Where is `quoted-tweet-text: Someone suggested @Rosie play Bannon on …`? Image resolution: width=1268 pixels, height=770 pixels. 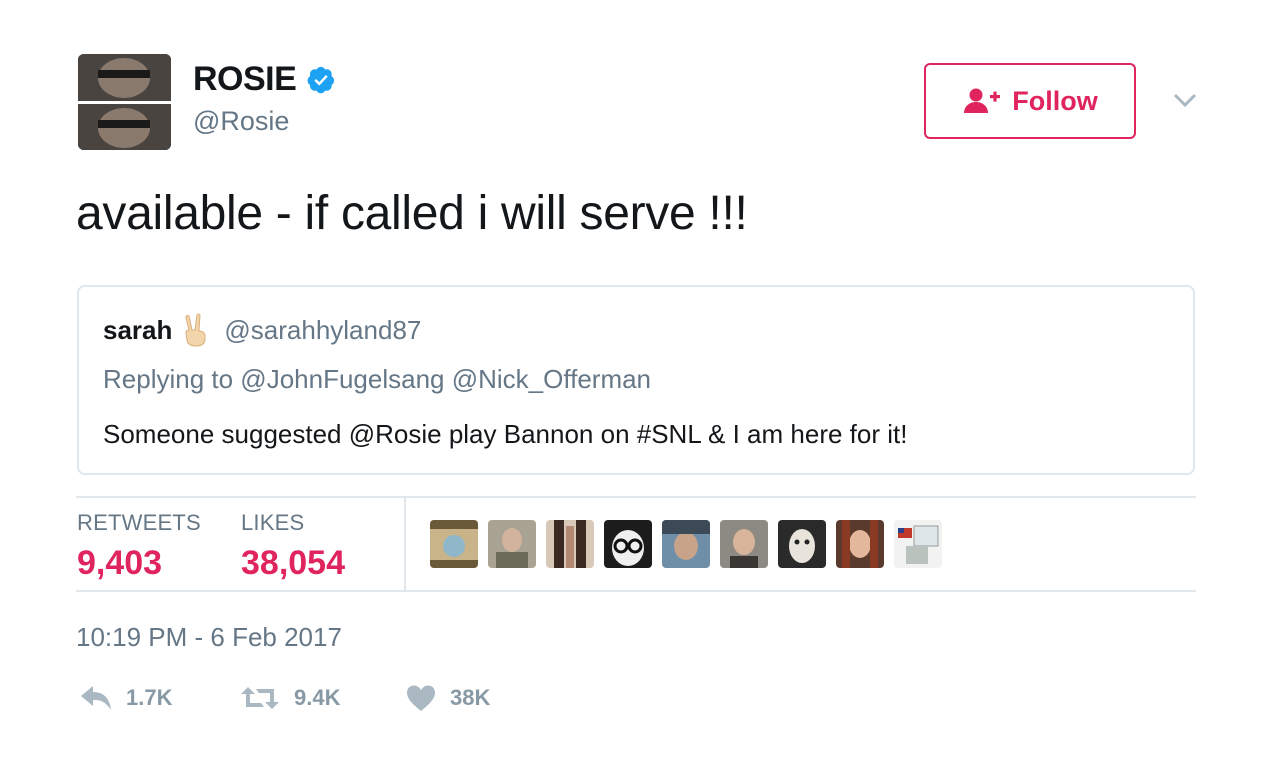 quoted-tweet-text: Someone suggested @Rosie play Bannon on … is located at coordinates (505, 434).